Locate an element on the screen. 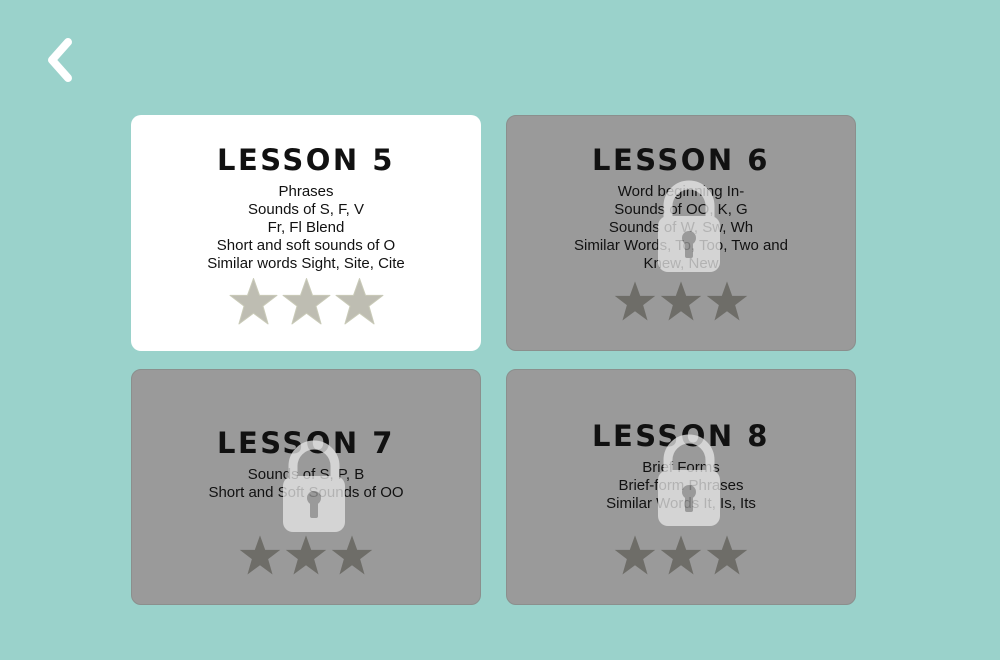  lesson-topic: Knew, New is located at coordinates (681, 263).